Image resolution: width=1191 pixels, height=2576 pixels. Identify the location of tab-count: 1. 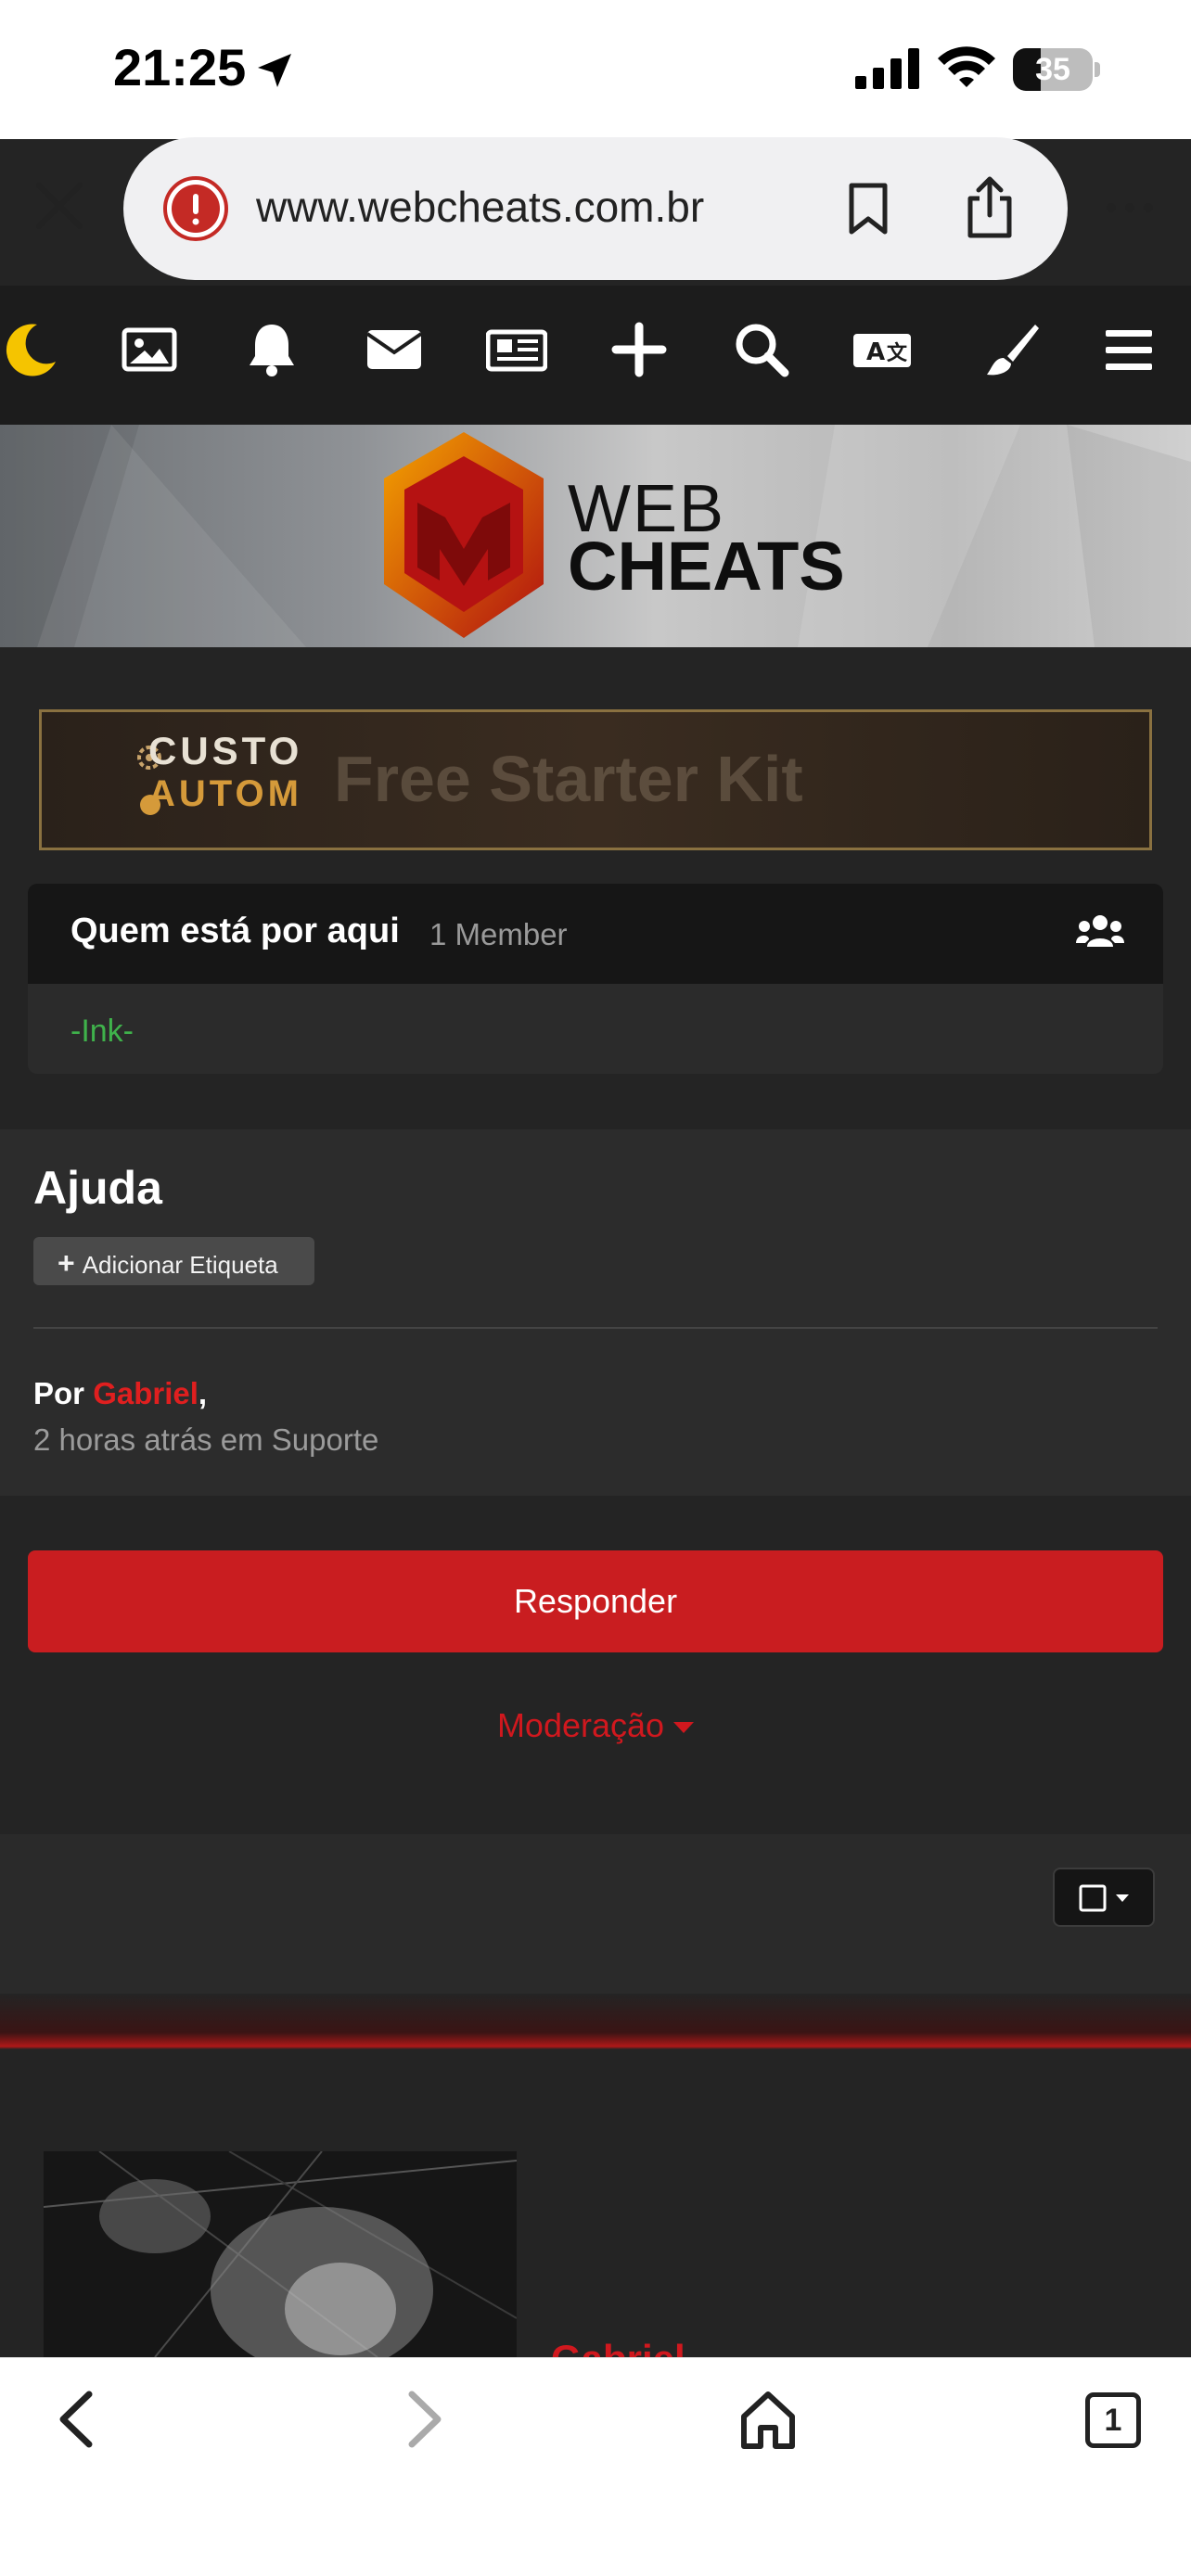
(1113, 2420).